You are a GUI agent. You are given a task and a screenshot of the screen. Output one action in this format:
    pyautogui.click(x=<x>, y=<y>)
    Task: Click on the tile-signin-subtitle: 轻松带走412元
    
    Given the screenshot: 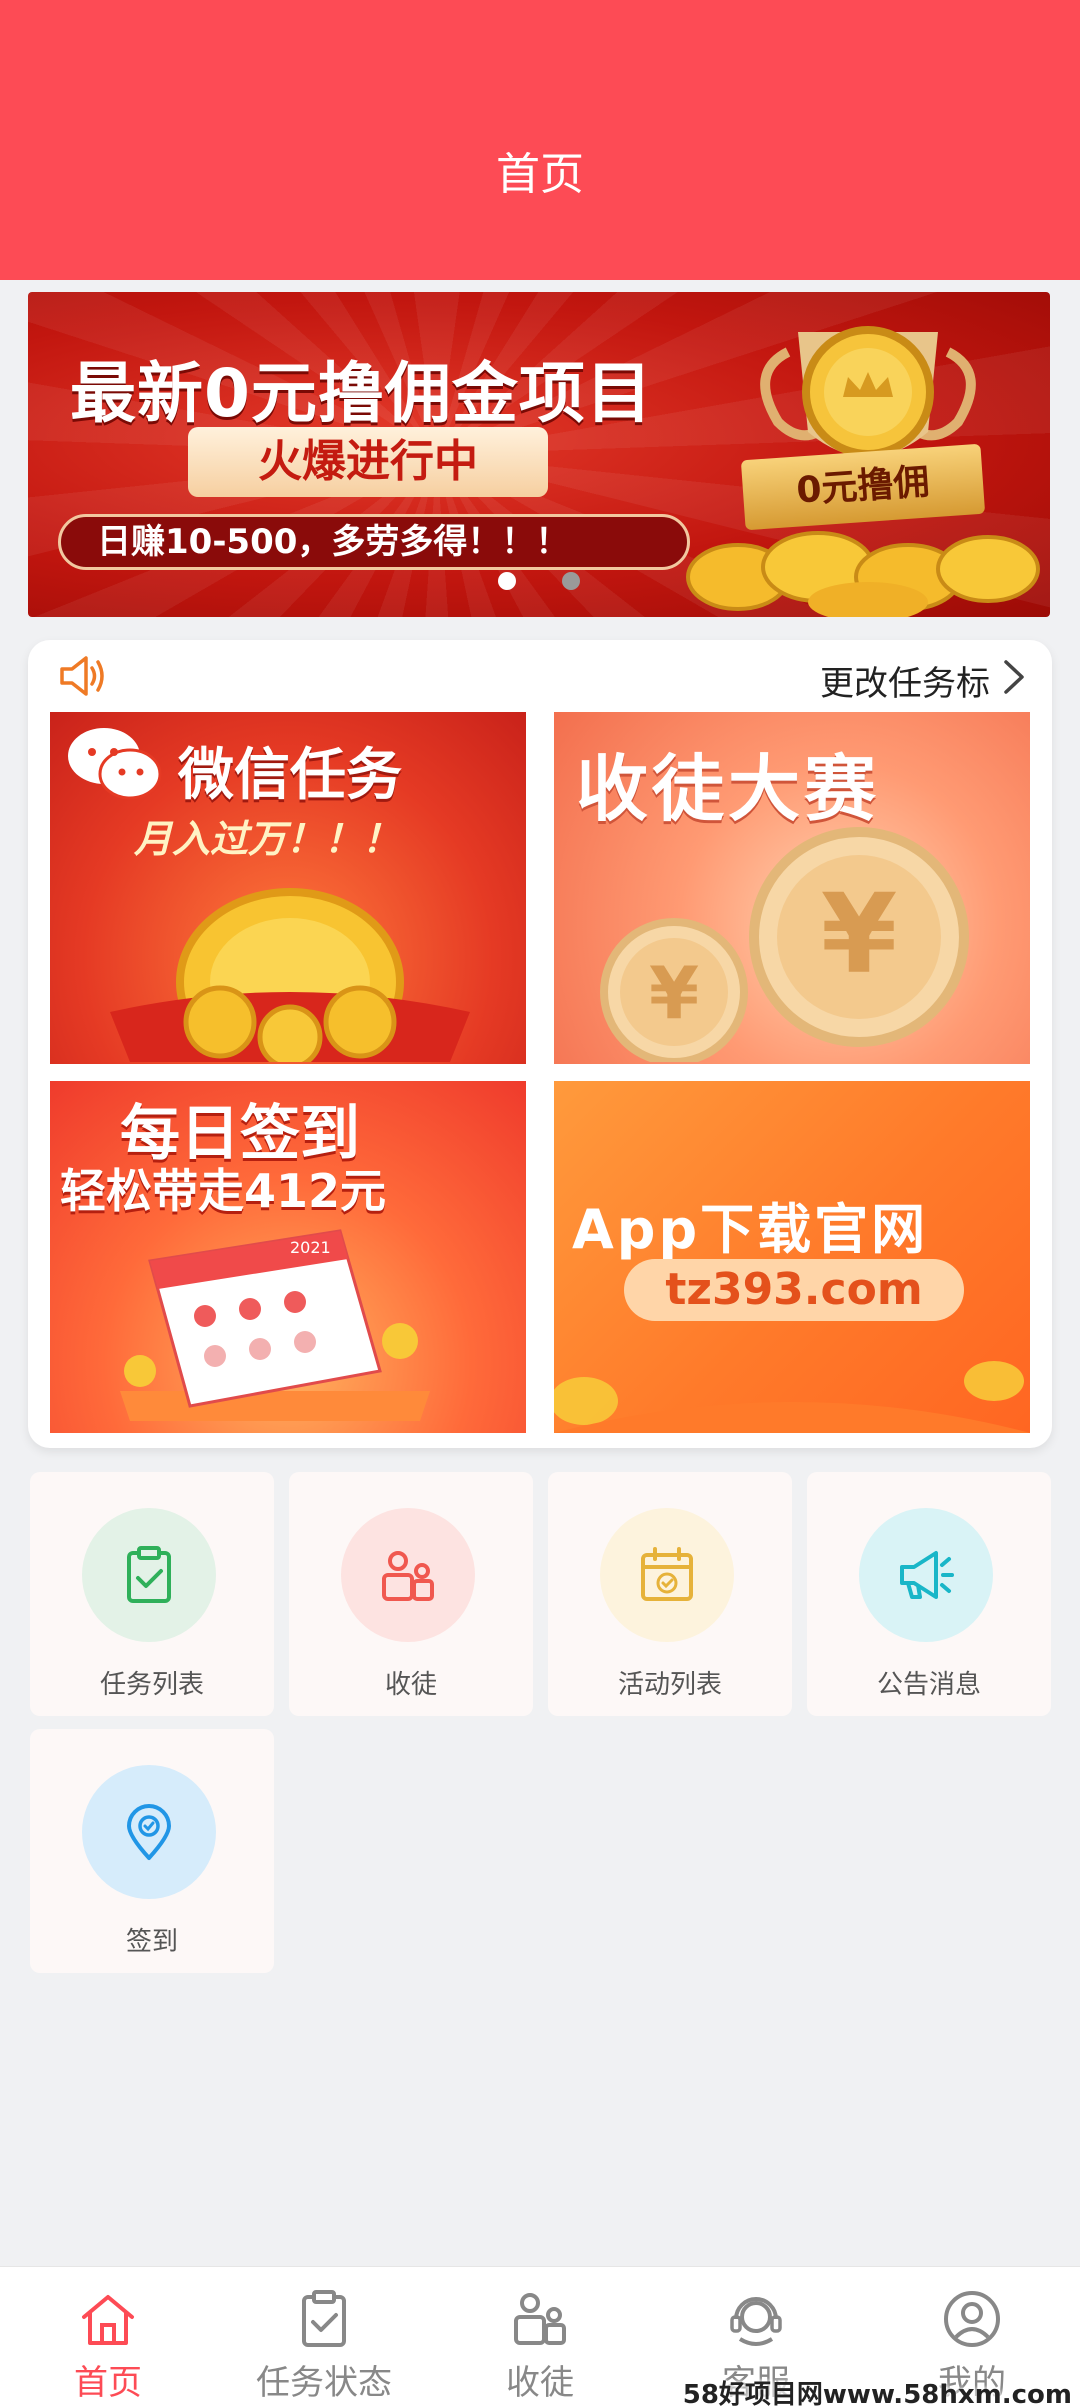 What is the action you would take?
    pyautogui.click(x=223, y=1191)
    